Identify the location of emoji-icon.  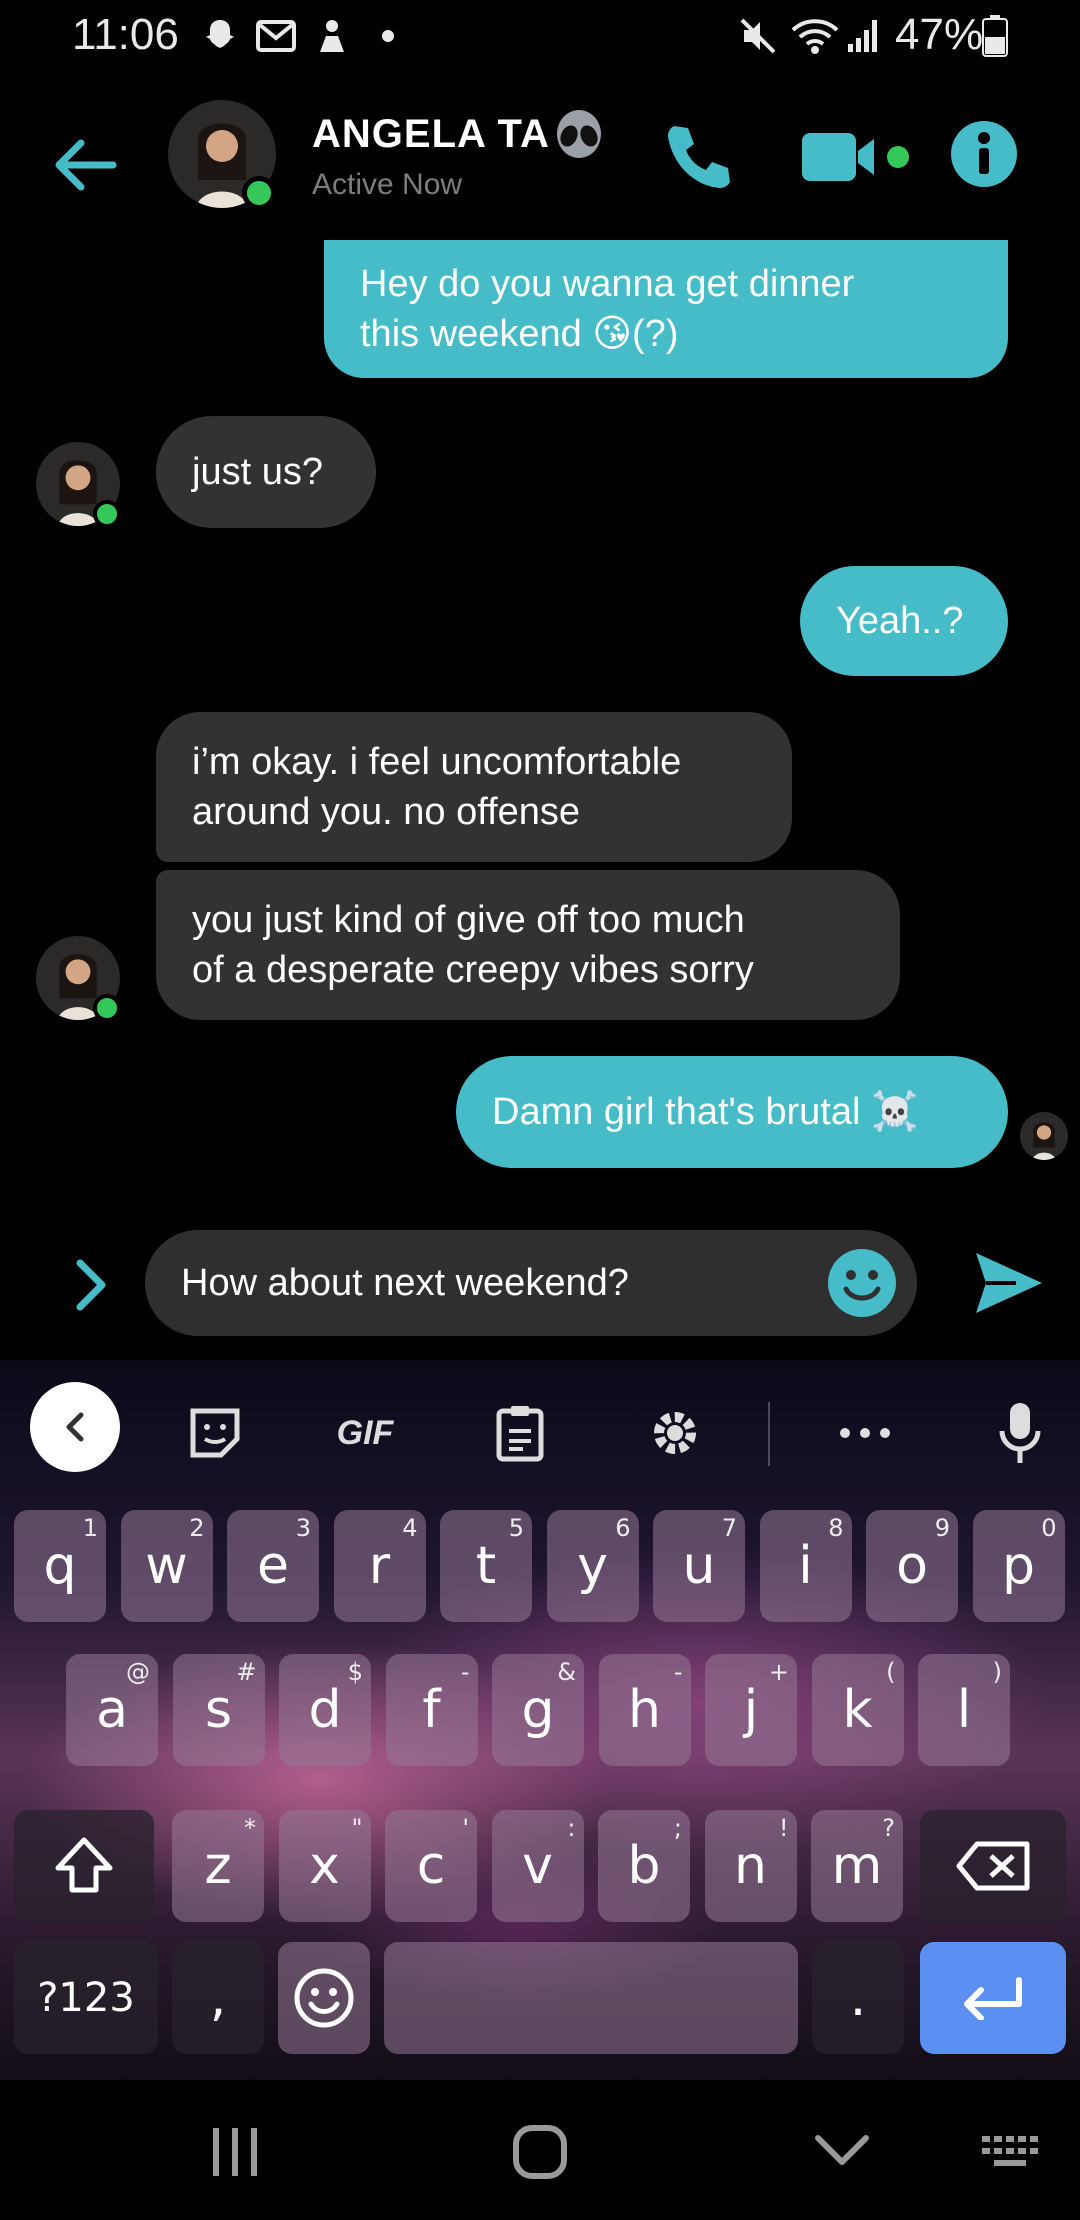
(324, 1998).